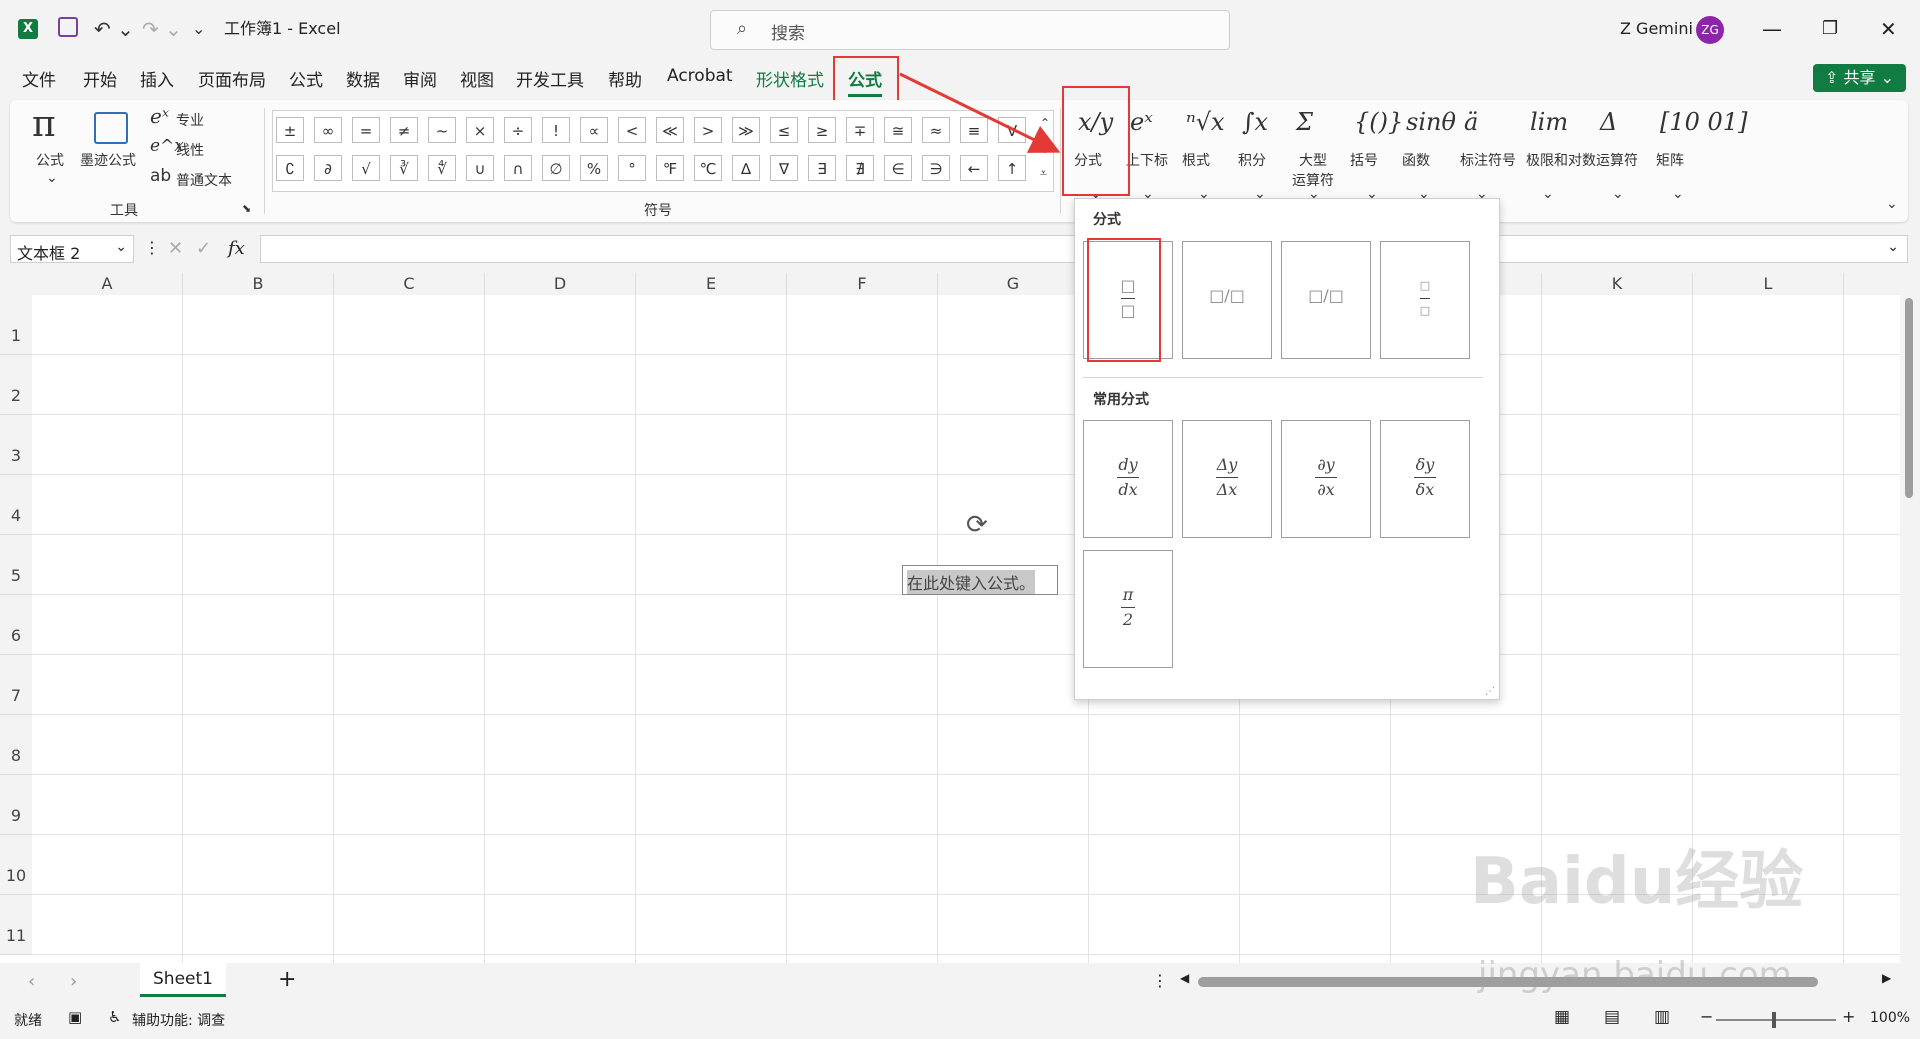 The image size is (1920, 1039). Describe the element at coordinates (1283, 377) in the screenshot. I see `section-divider` at that location.